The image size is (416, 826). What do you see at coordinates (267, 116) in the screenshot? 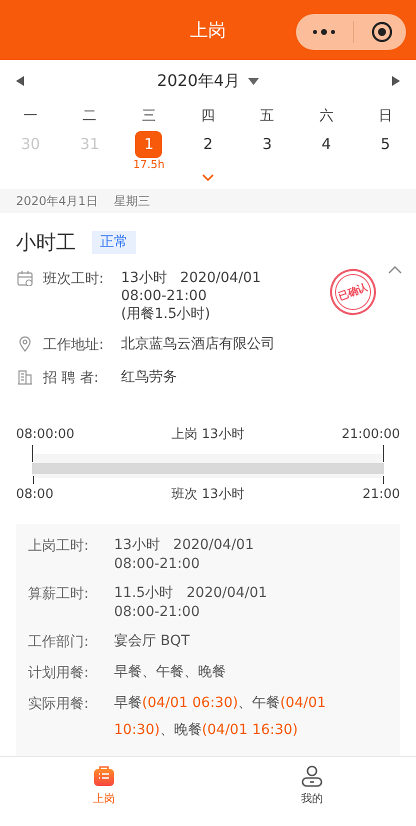
I see `weekday-label: 五` at bounding box center [267, 116].